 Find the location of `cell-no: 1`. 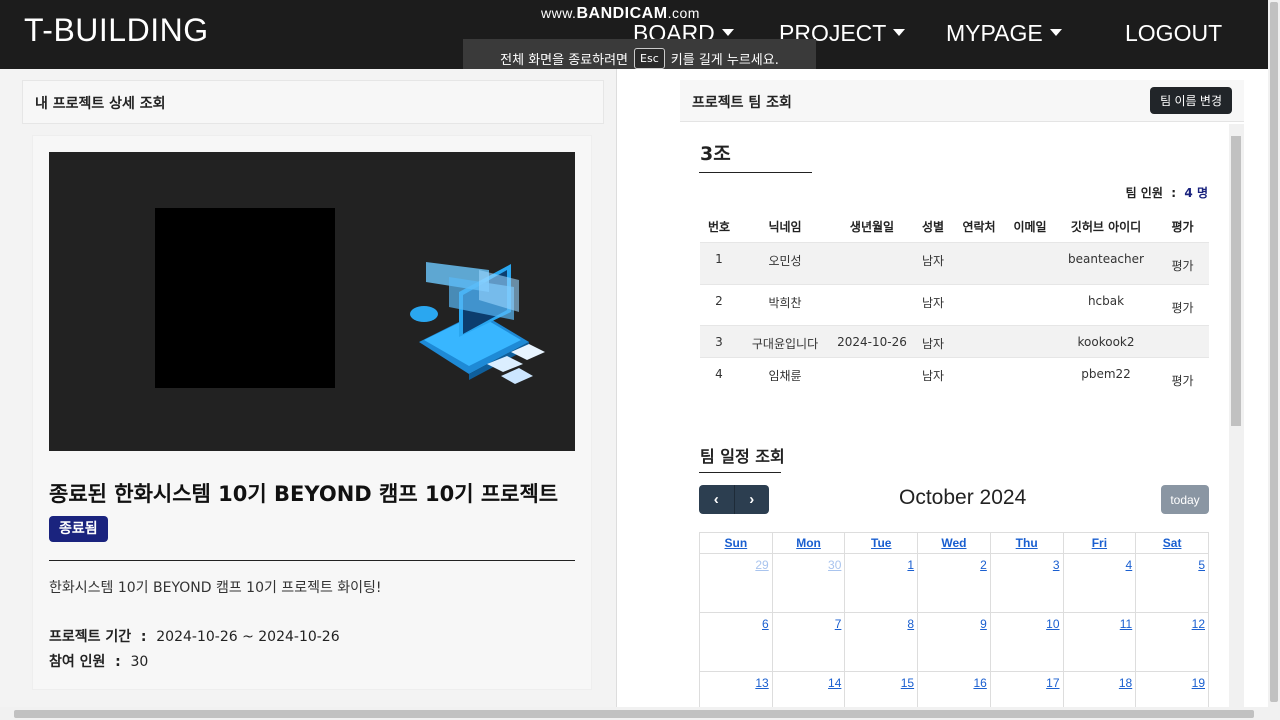

cell-no: 1 is located at coordinates (719, 262).